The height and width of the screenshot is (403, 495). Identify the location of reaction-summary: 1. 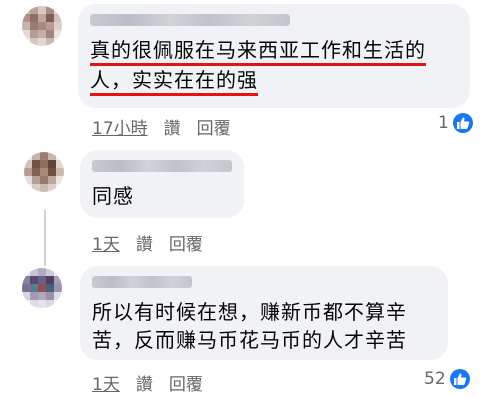
(455, 123).